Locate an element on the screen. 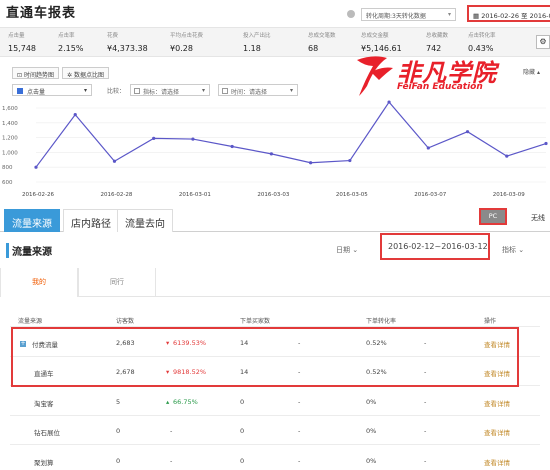  row-visitors: 5 is located at coordinates (118, 402).